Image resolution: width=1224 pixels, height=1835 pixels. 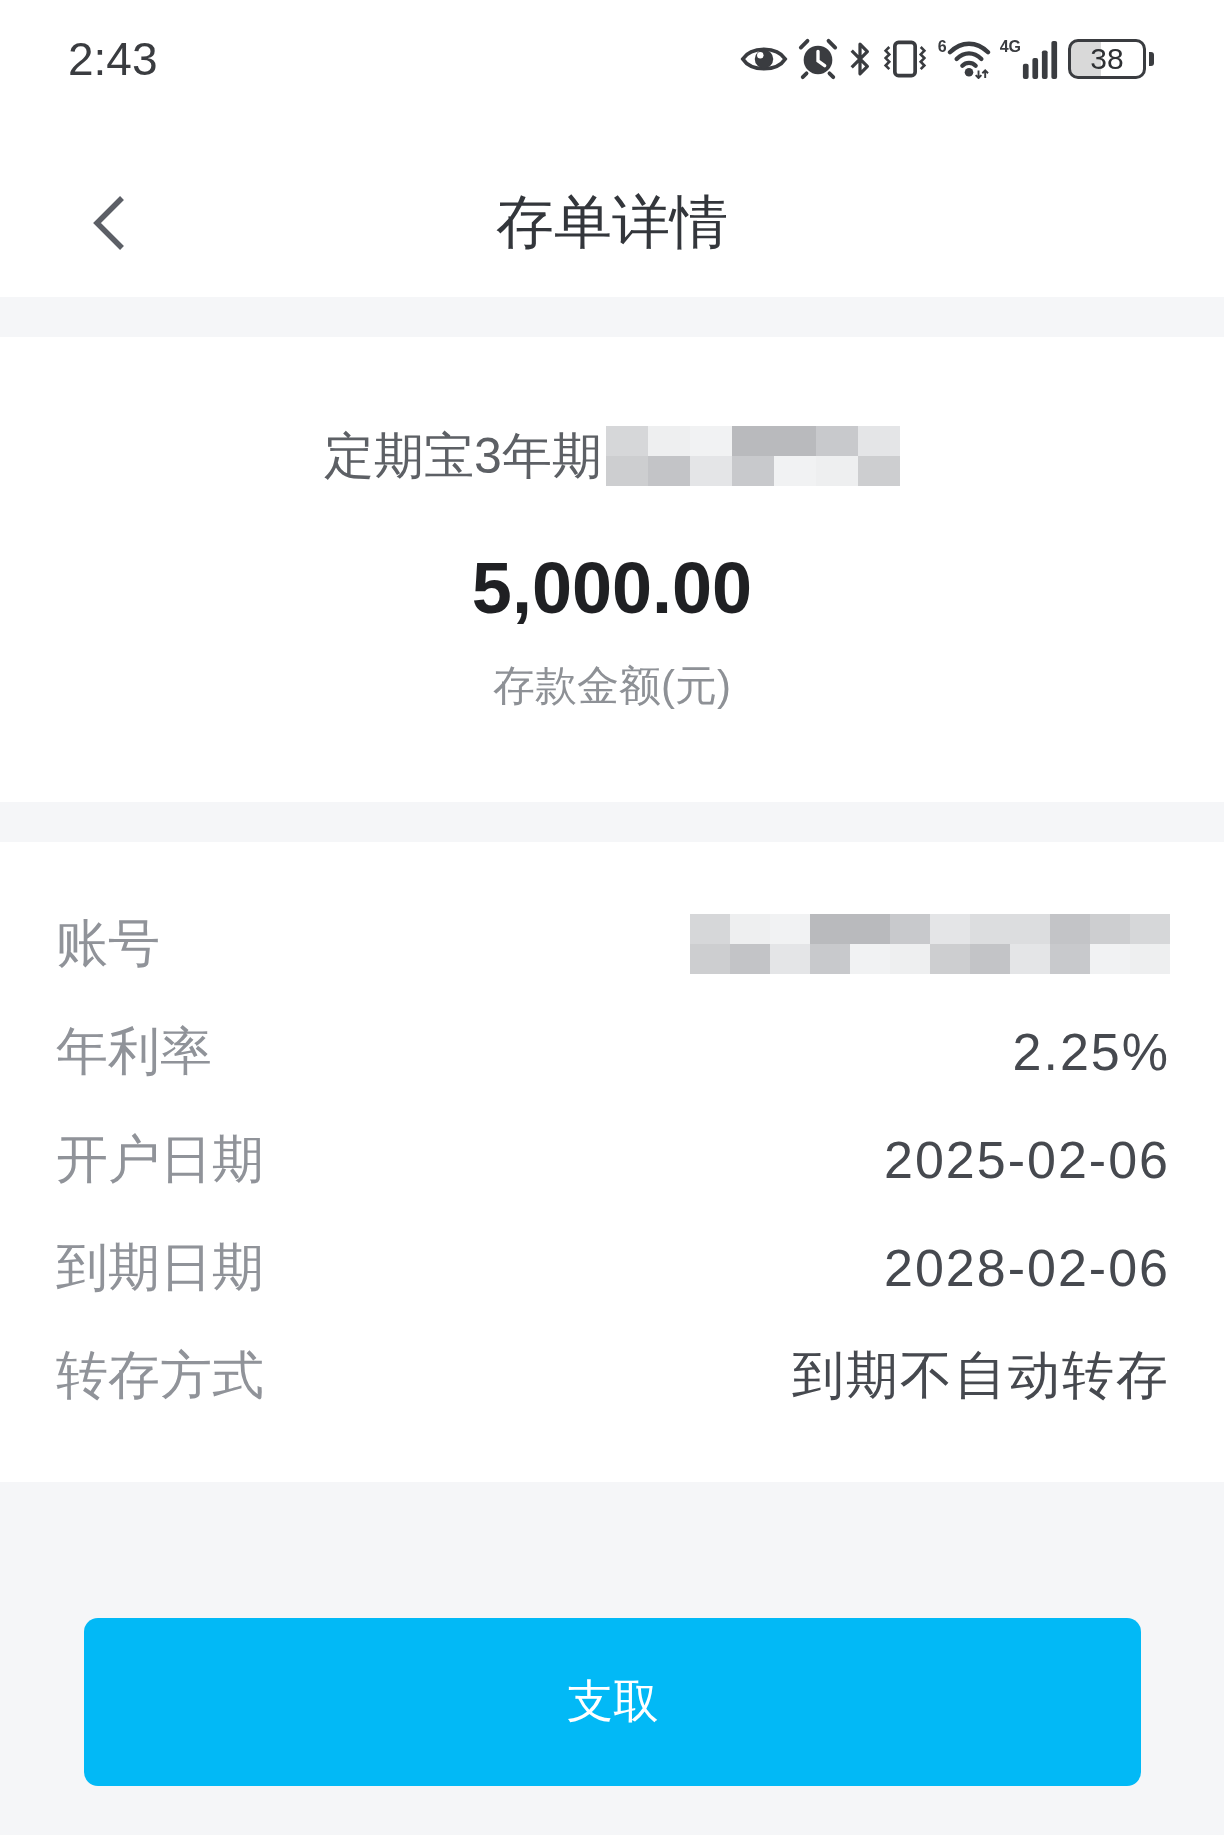 What do you see at coordinates (160, 1375) in the screenshot?
I see `detail-label: 转存方式` at bounding box center [160, 1375].